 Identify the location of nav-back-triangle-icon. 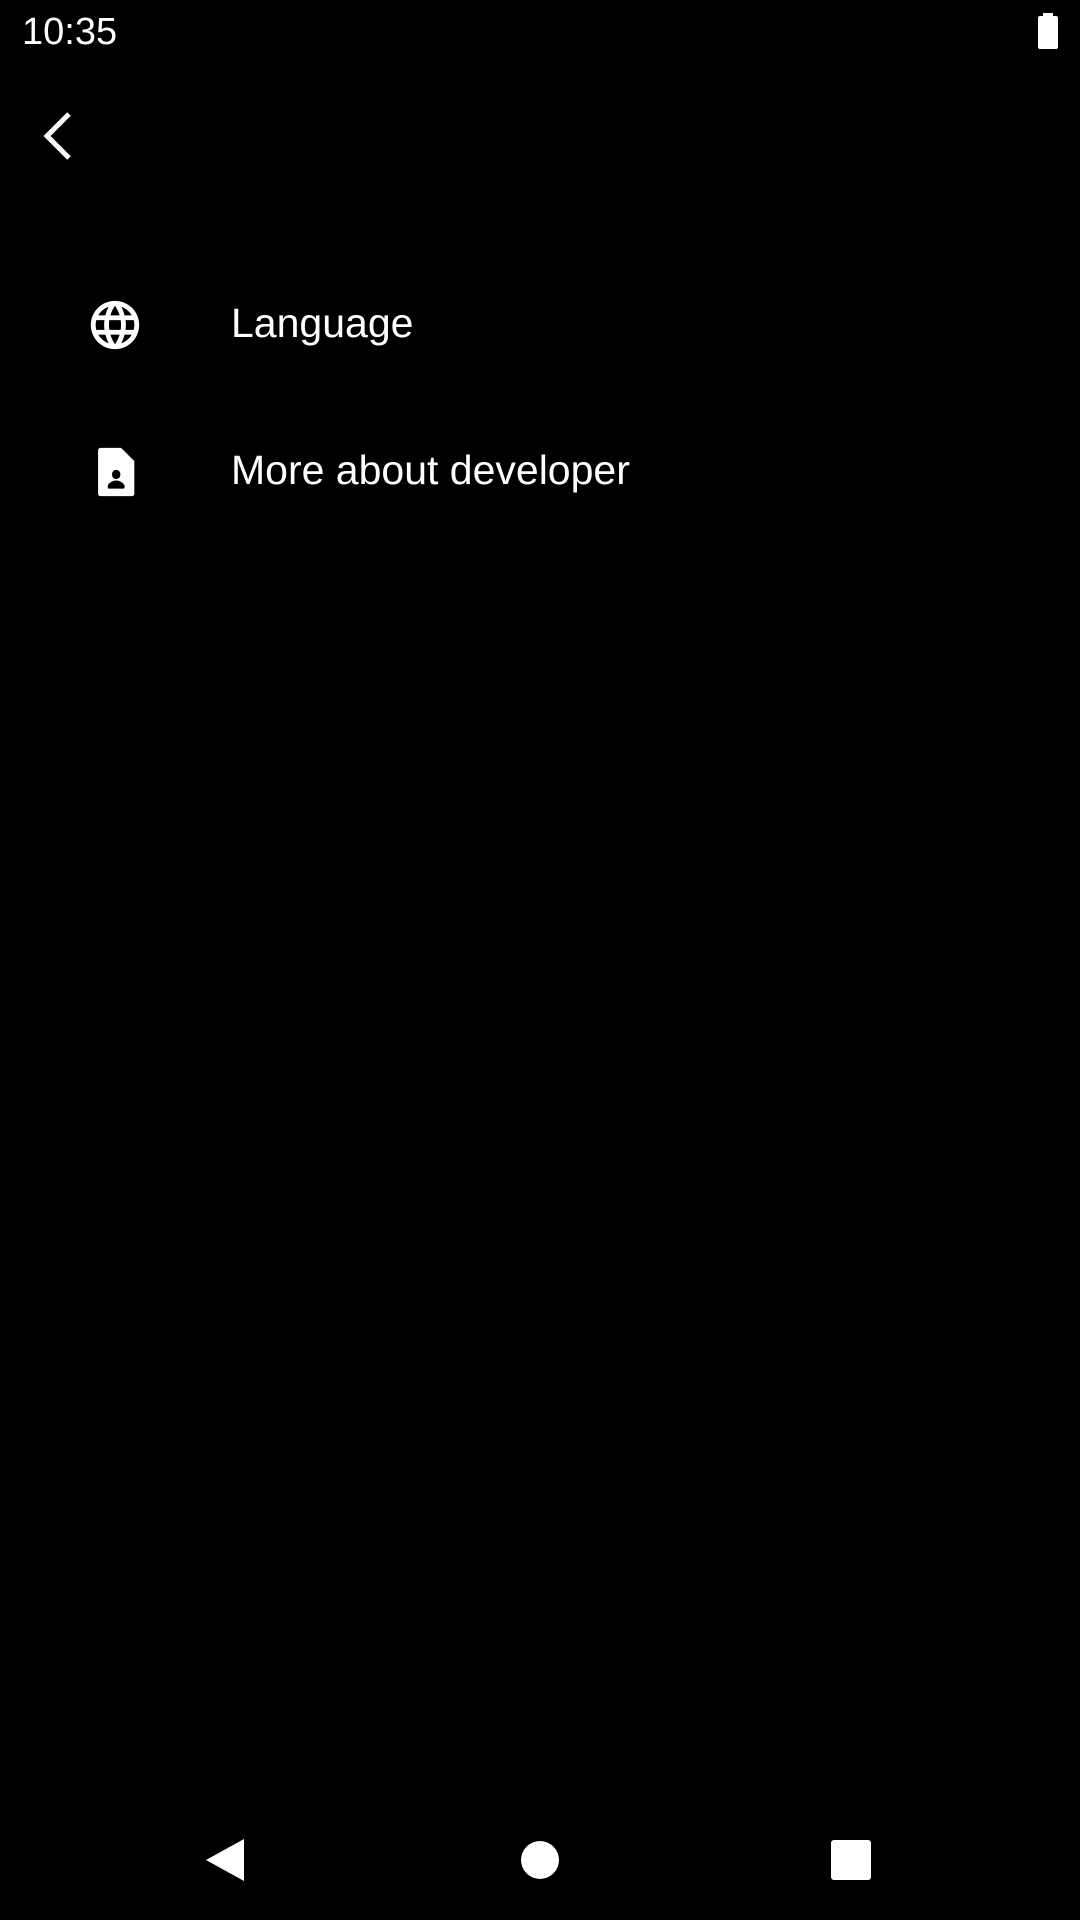
(225, 1860).